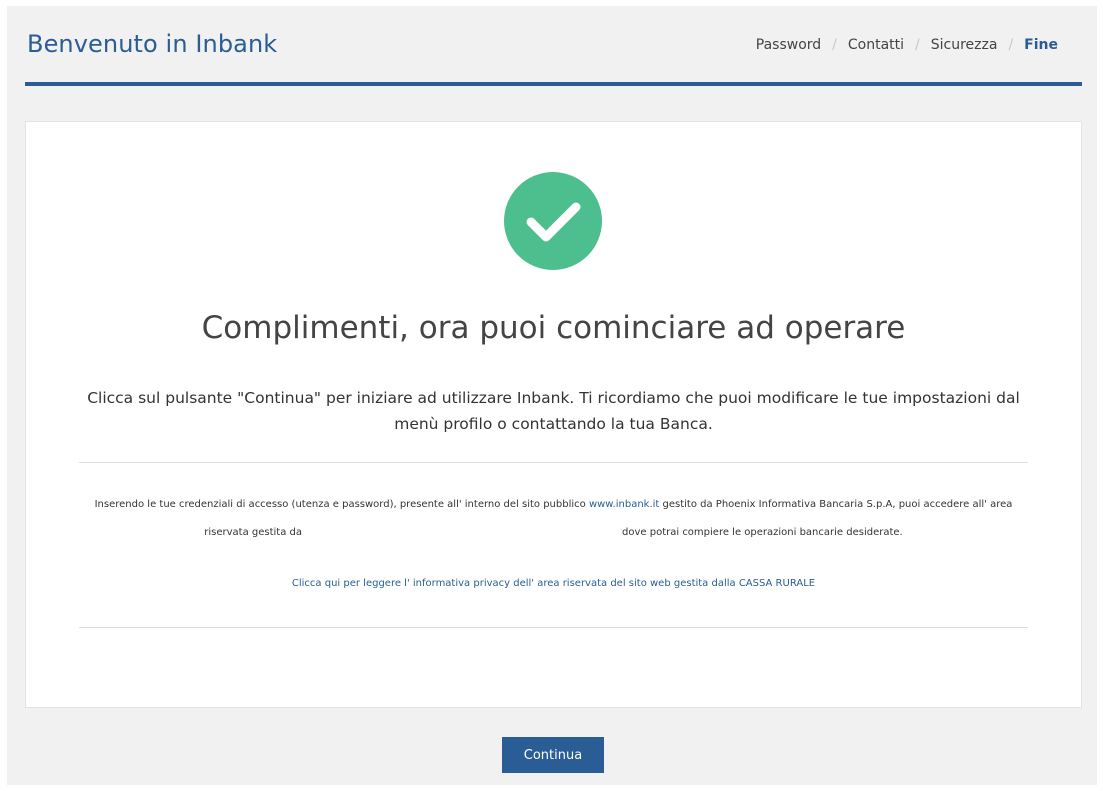  Describe the element at coordinates (152, 44) in the screenshot. I see `page-title: Benvenuto in Inbank` at that location.